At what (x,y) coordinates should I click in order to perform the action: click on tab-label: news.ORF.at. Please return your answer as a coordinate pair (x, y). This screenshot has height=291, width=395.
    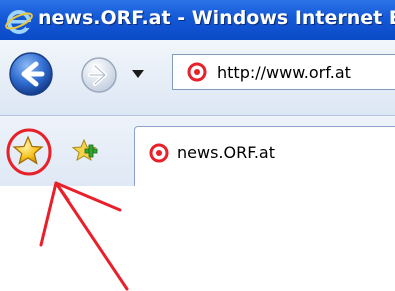
    Looking at the image, I should click on (226, 152).